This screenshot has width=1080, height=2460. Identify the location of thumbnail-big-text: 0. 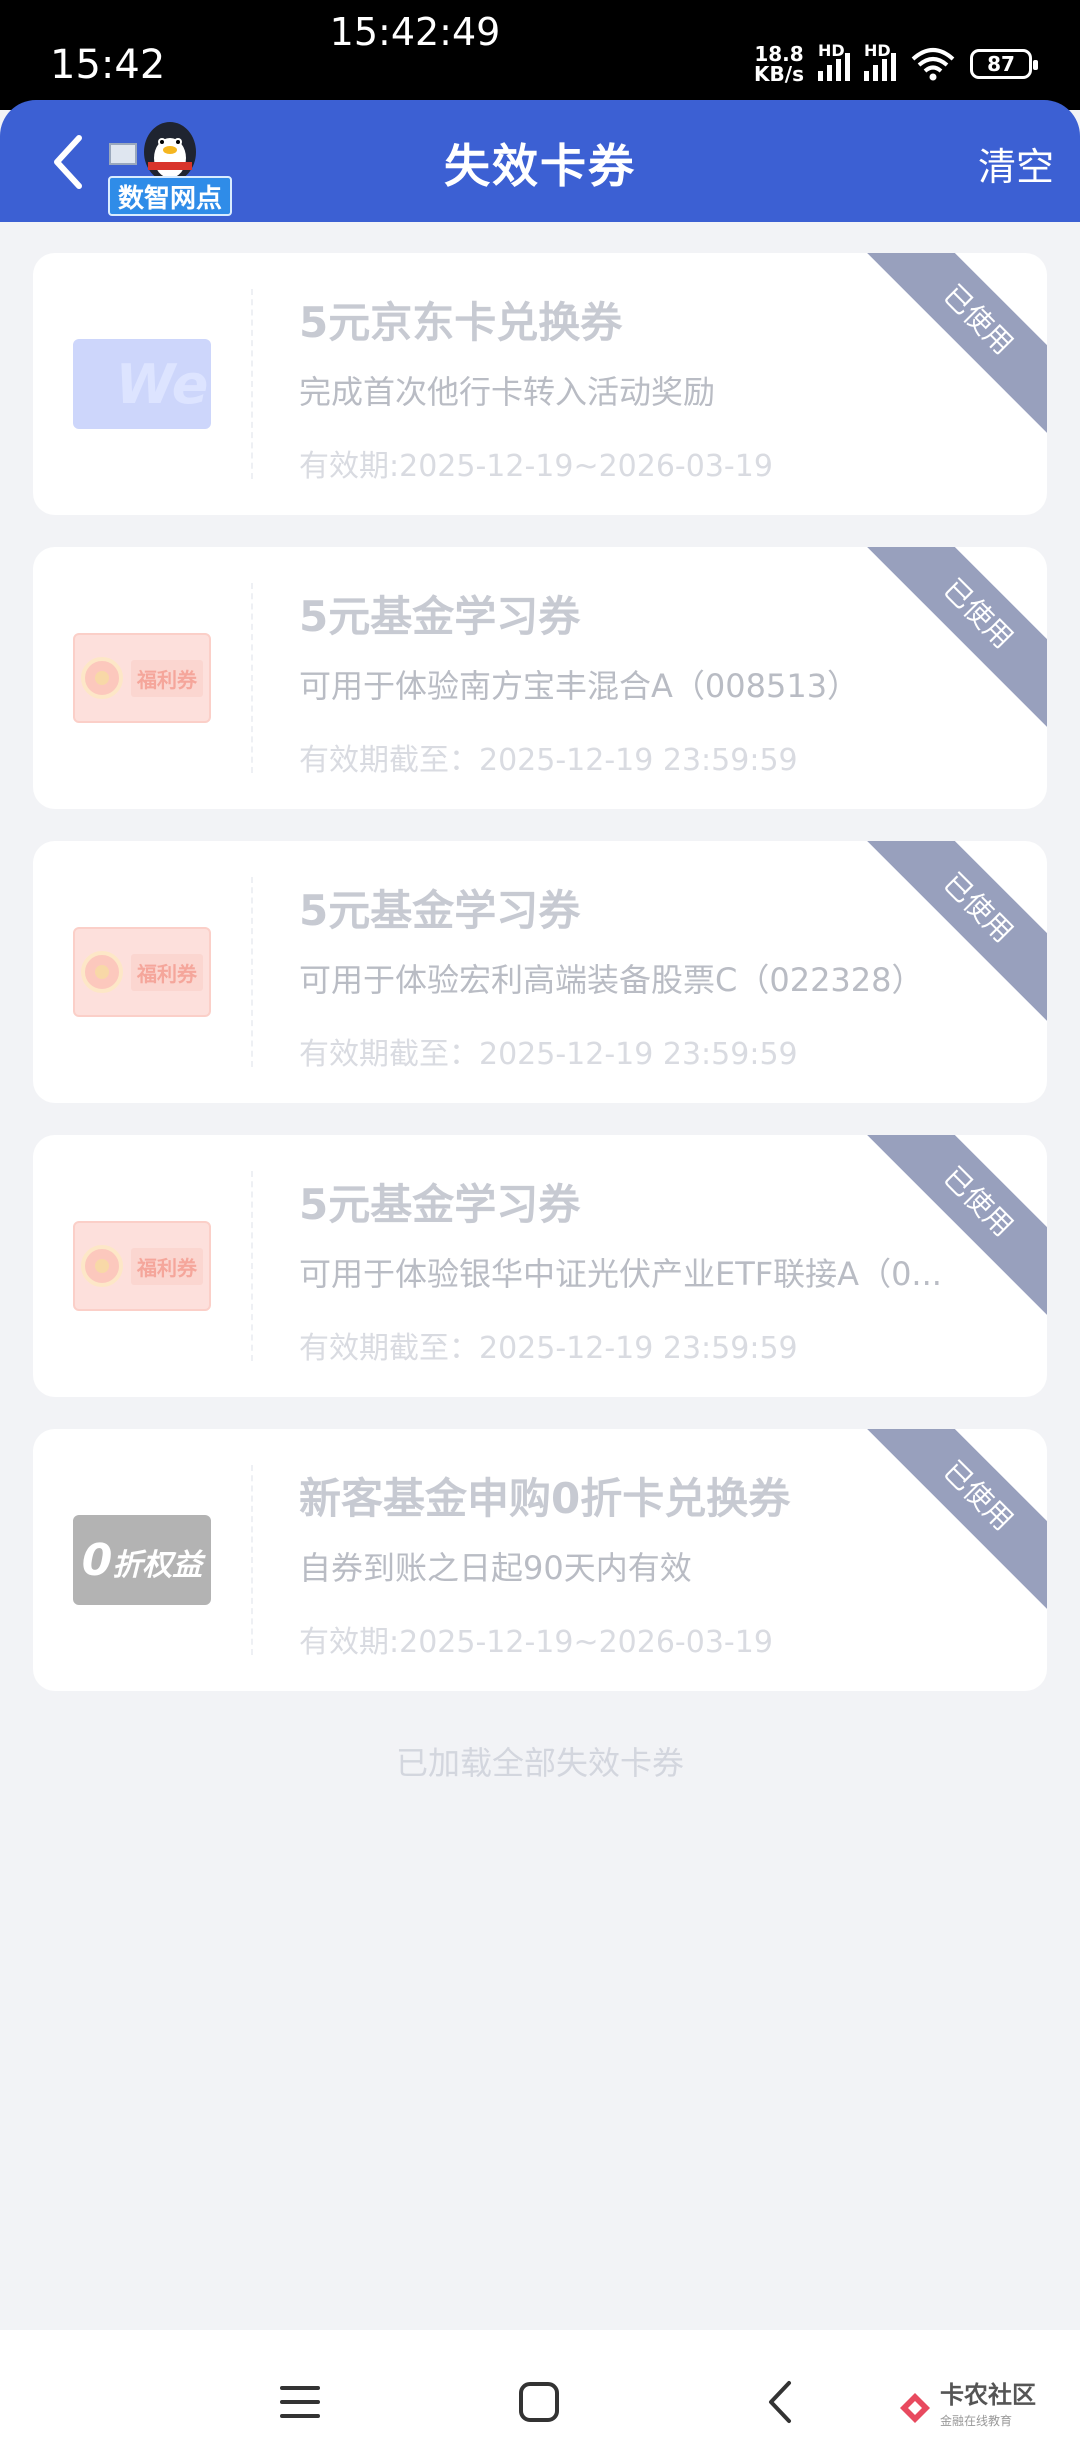
(97, 1560).